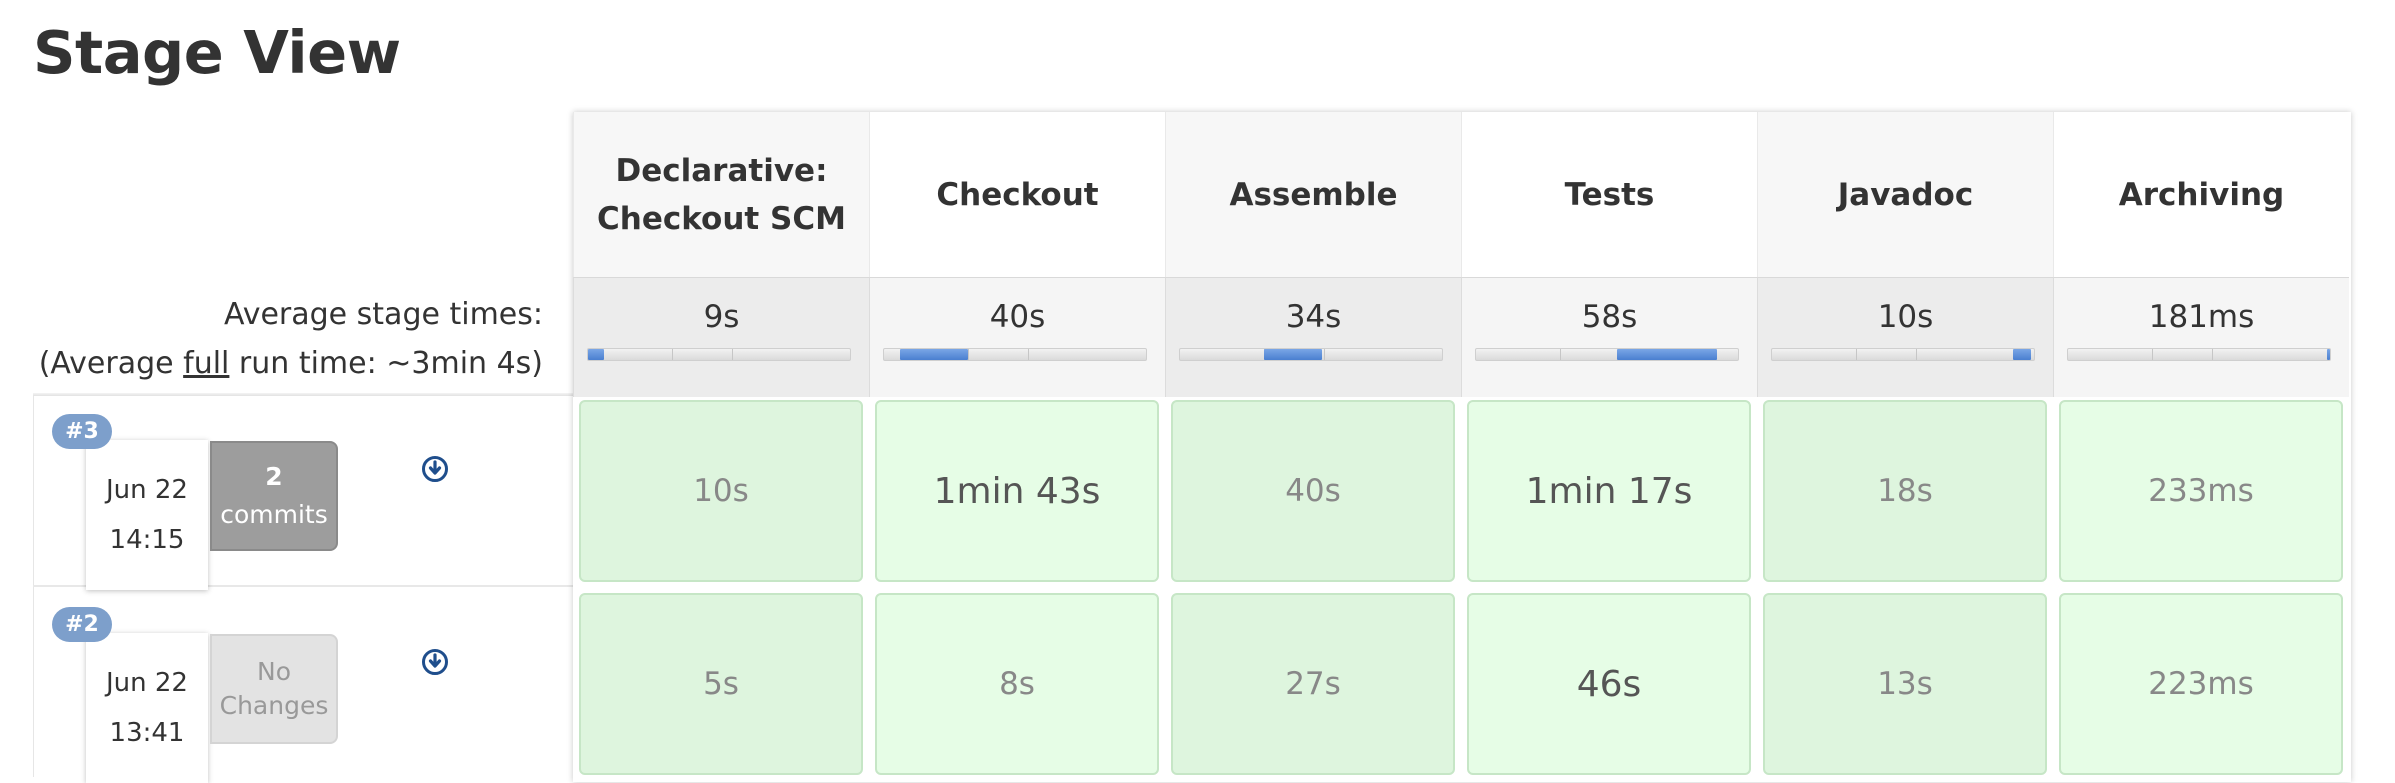 This screenshot has width=2395, height=783. I want to click on header-divider, so click(303, 394).